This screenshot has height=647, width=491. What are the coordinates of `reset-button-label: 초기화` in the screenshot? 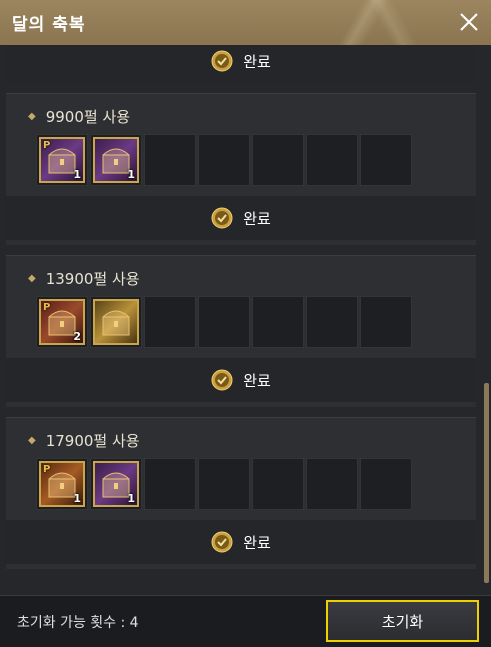 It's located at (402, 621).